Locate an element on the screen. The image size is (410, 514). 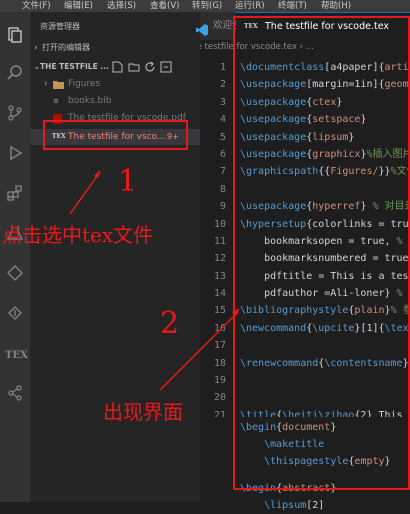
arrow-1-icon is located at coordinates (85, 193).